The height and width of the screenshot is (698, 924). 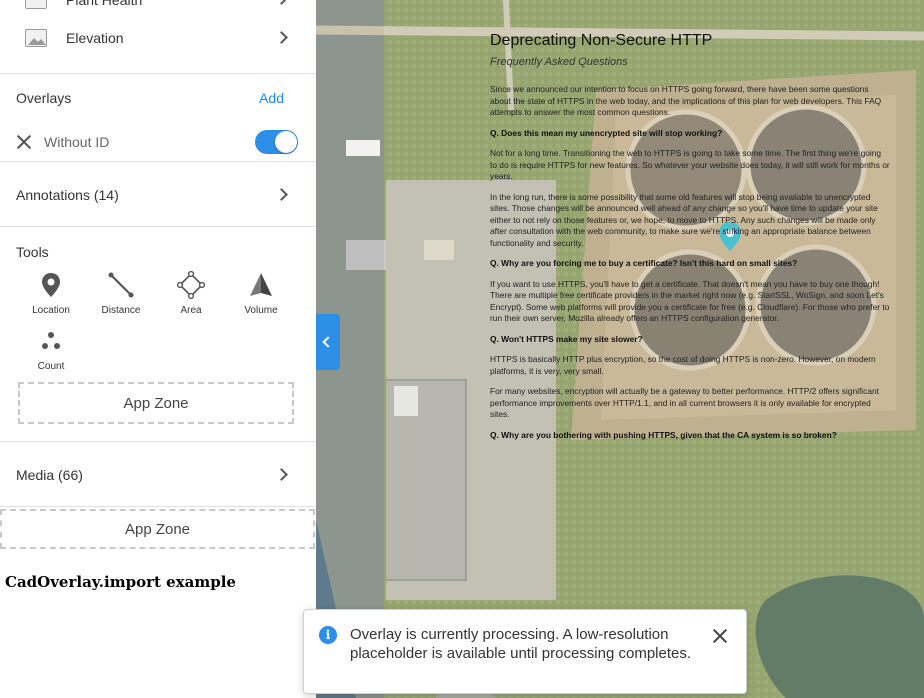 I want to click on document-question: Q. Won't HTTPS make my site slower?, so click(x=566, y=338).